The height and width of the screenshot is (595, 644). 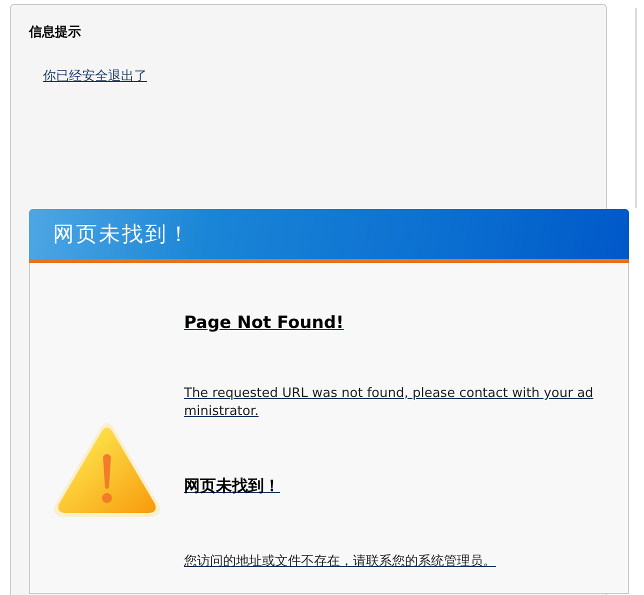 What do you see at coordinates (340, 562) in the screenshot?
I see `error-message-zh: 您访问的地址或文件不存在，请联系您的系统管理员。` at bounding box center [340, 562].